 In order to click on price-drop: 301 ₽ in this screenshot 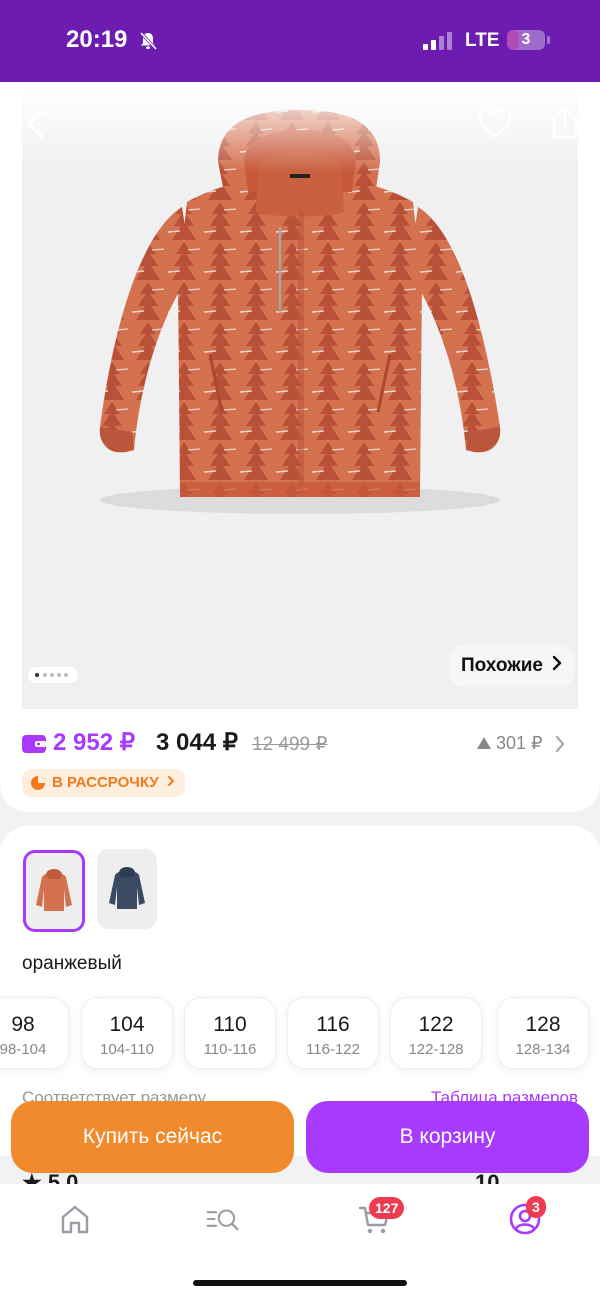, I will do `click(510, 743)`.